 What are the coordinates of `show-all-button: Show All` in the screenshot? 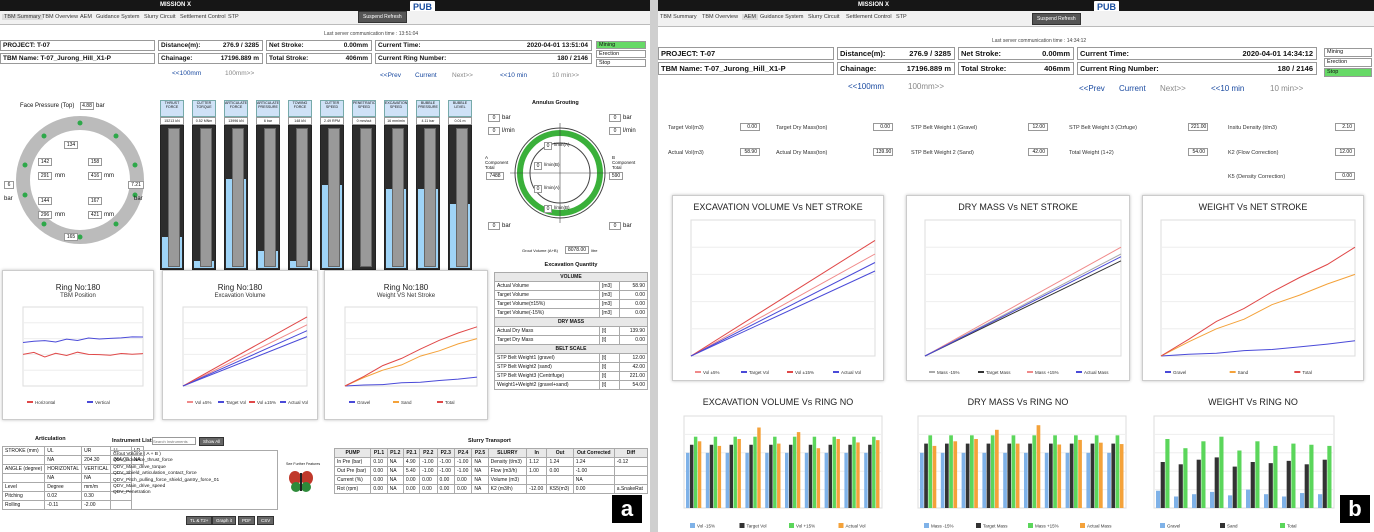 It's located at (212, 441).